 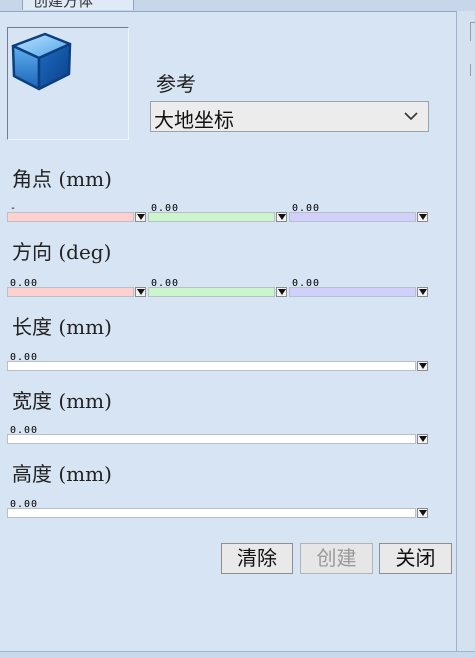 What do you see at coordinates (165, 283) in the screenshot?
I see `direction-y-value: 0.00` at bounding box center [165, 283].